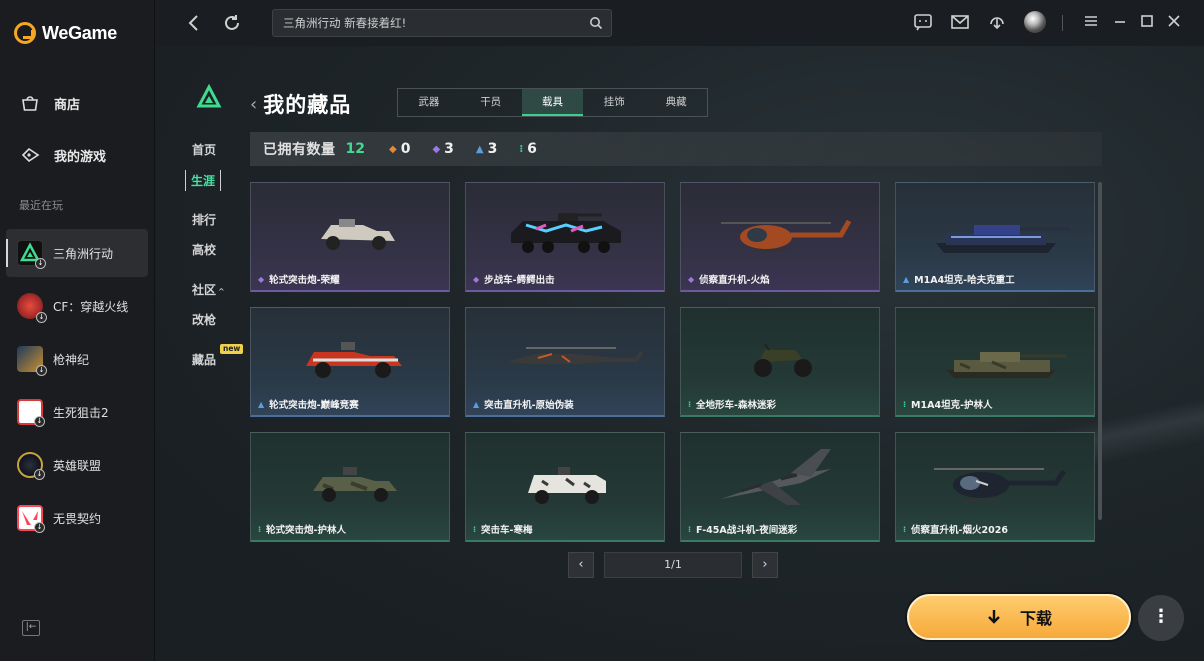 The height and width of the screenshot is (661, 1204). I want to click on more-options-icon: ⋮, so click(1161, 618).